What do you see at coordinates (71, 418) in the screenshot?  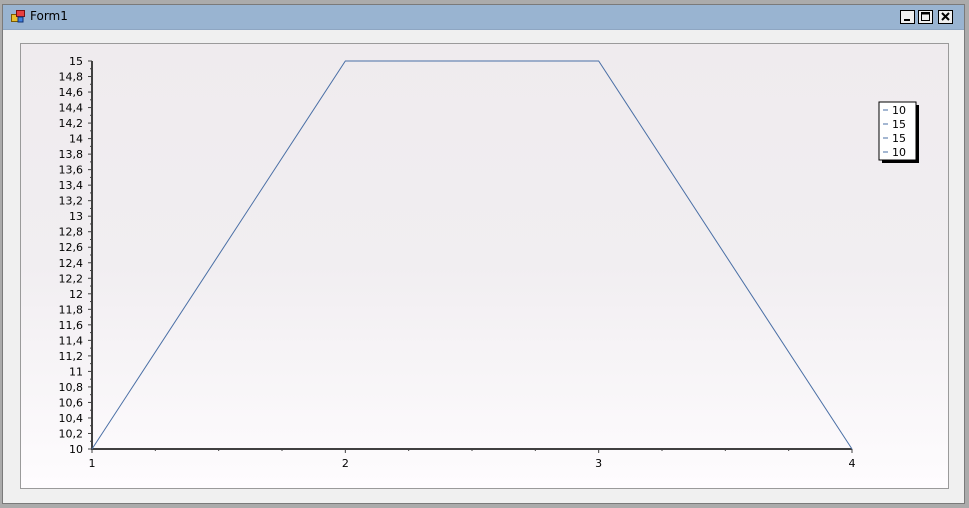 I see `y-tick-label: 10,4` at bounding box center [71, 418].